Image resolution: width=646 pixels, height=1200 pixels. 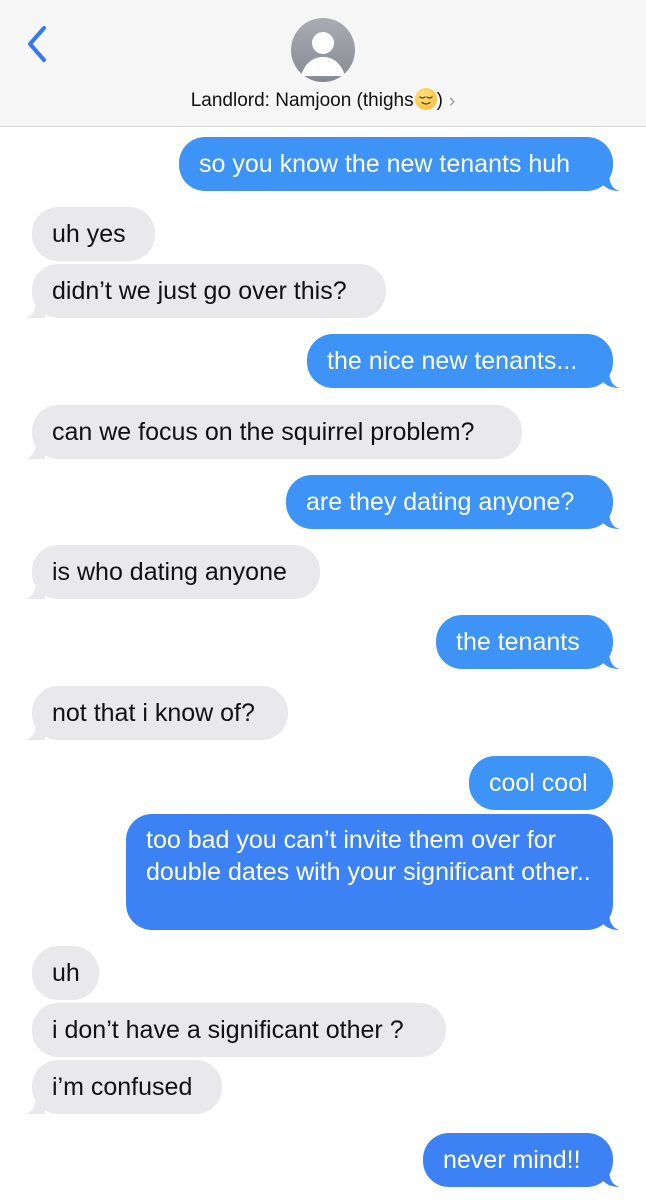 What do you see at coordinates (263, 431) in the screenshot?
I see `message-text: can we focus on the squirrel problem?` at bounding box center [263, 431].